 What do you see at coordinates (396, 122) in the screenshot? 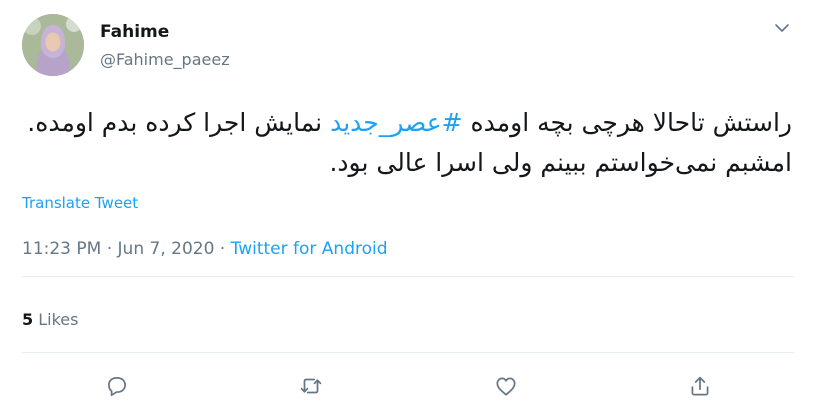
I see `hashtag-link: #عصر_جدید` at bounding box center [396, 122].